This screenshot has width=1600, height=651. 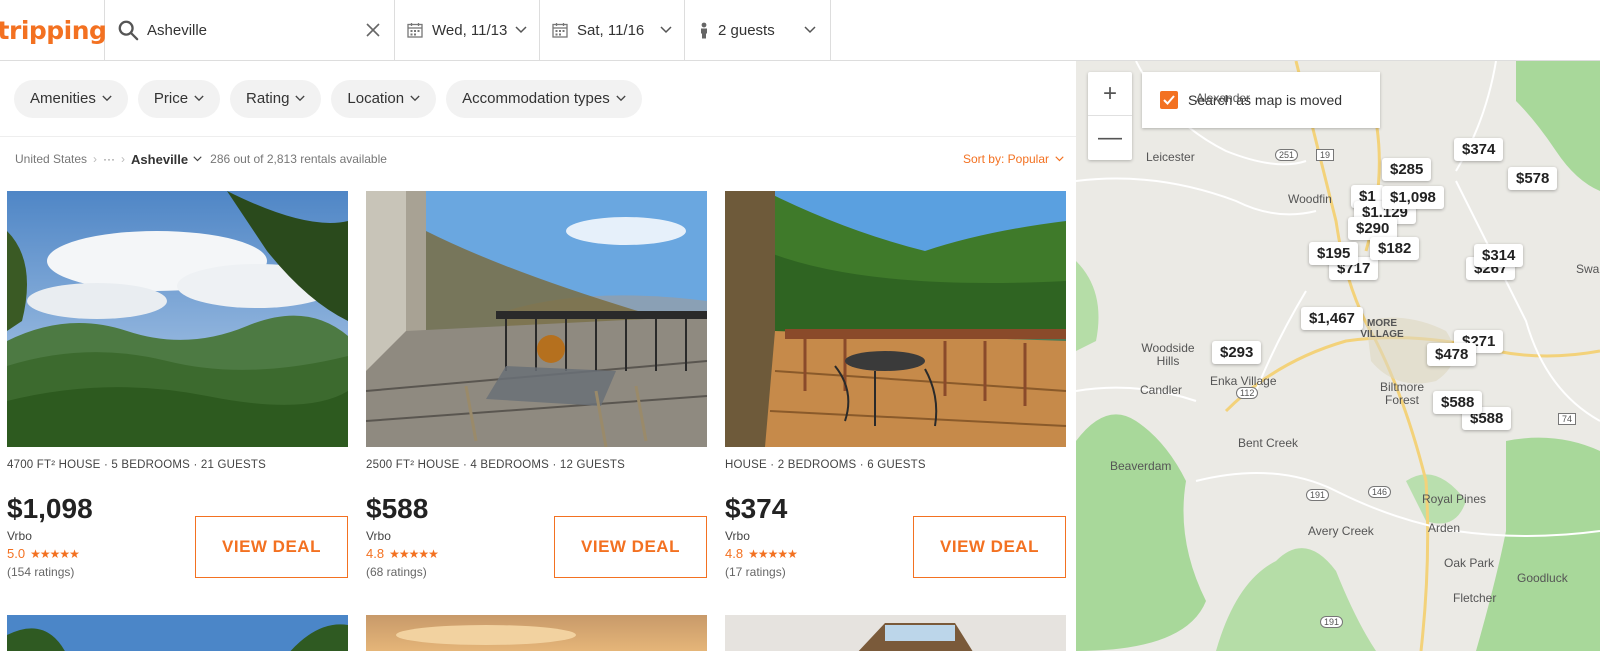 I want to click on map-price-pin: $195, so click(x=1334, y=253).